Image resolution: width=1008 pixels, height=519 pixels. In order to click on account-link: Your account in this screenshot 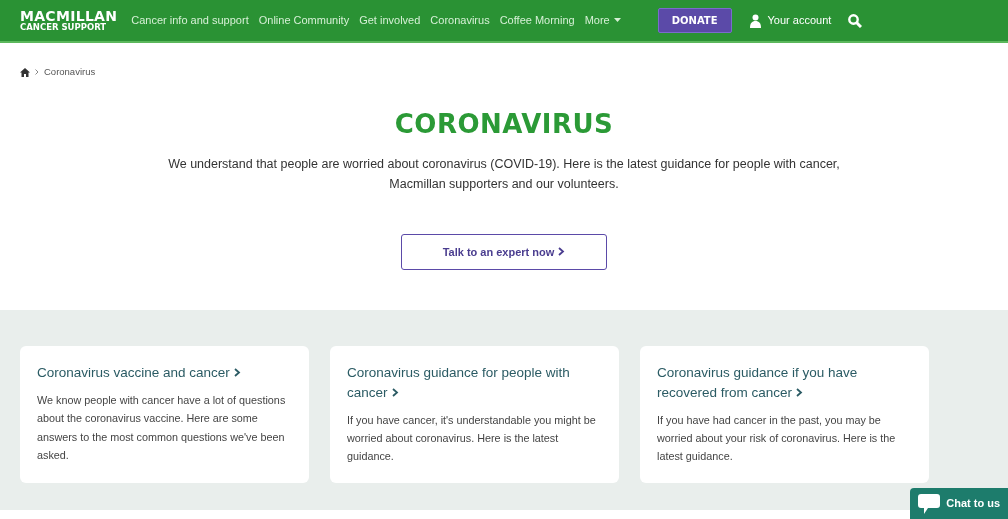, I will do `click(790, 20)`.